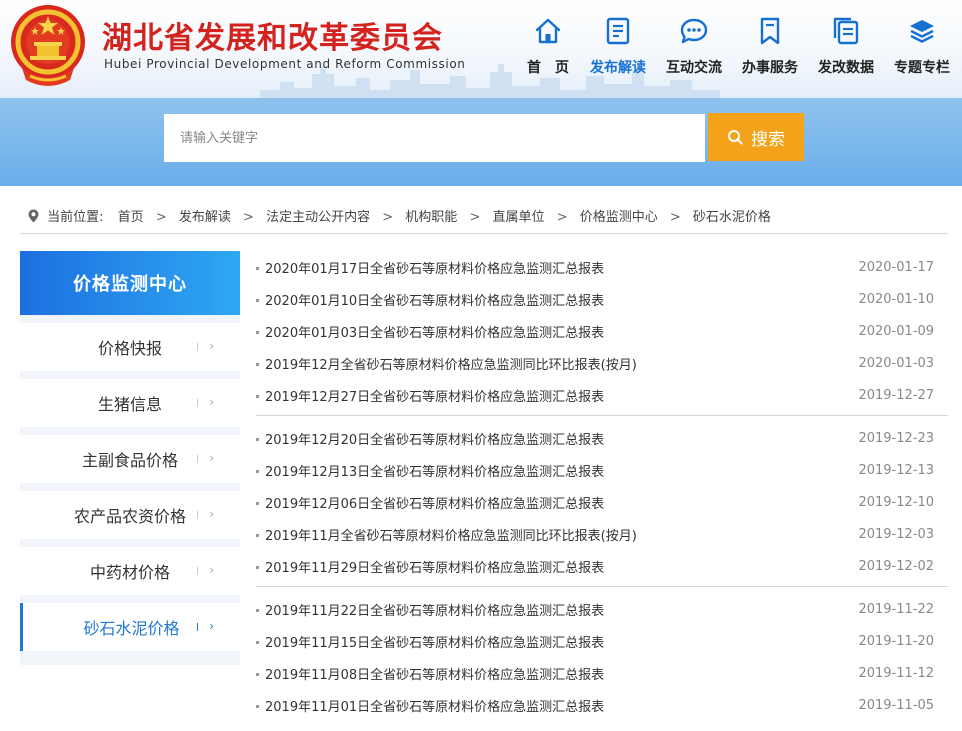 The width and height of the screenshot is (962, 731). Describe the element at coordinates (131, 217) in the screenshot. I see `breadcrumb-home: 首页` at that location.